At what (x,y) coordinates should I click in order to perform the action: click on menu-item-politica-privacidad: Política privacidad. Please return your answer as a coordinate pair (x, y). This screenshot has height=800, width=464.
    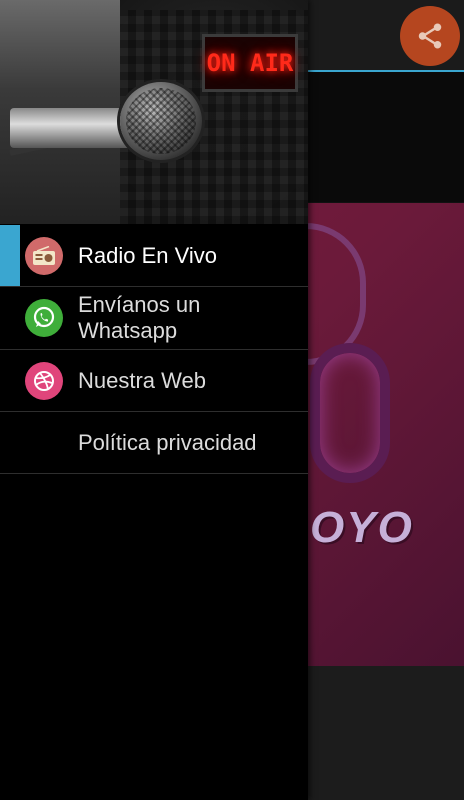
    Looking at the image, I should click on (154, 443).